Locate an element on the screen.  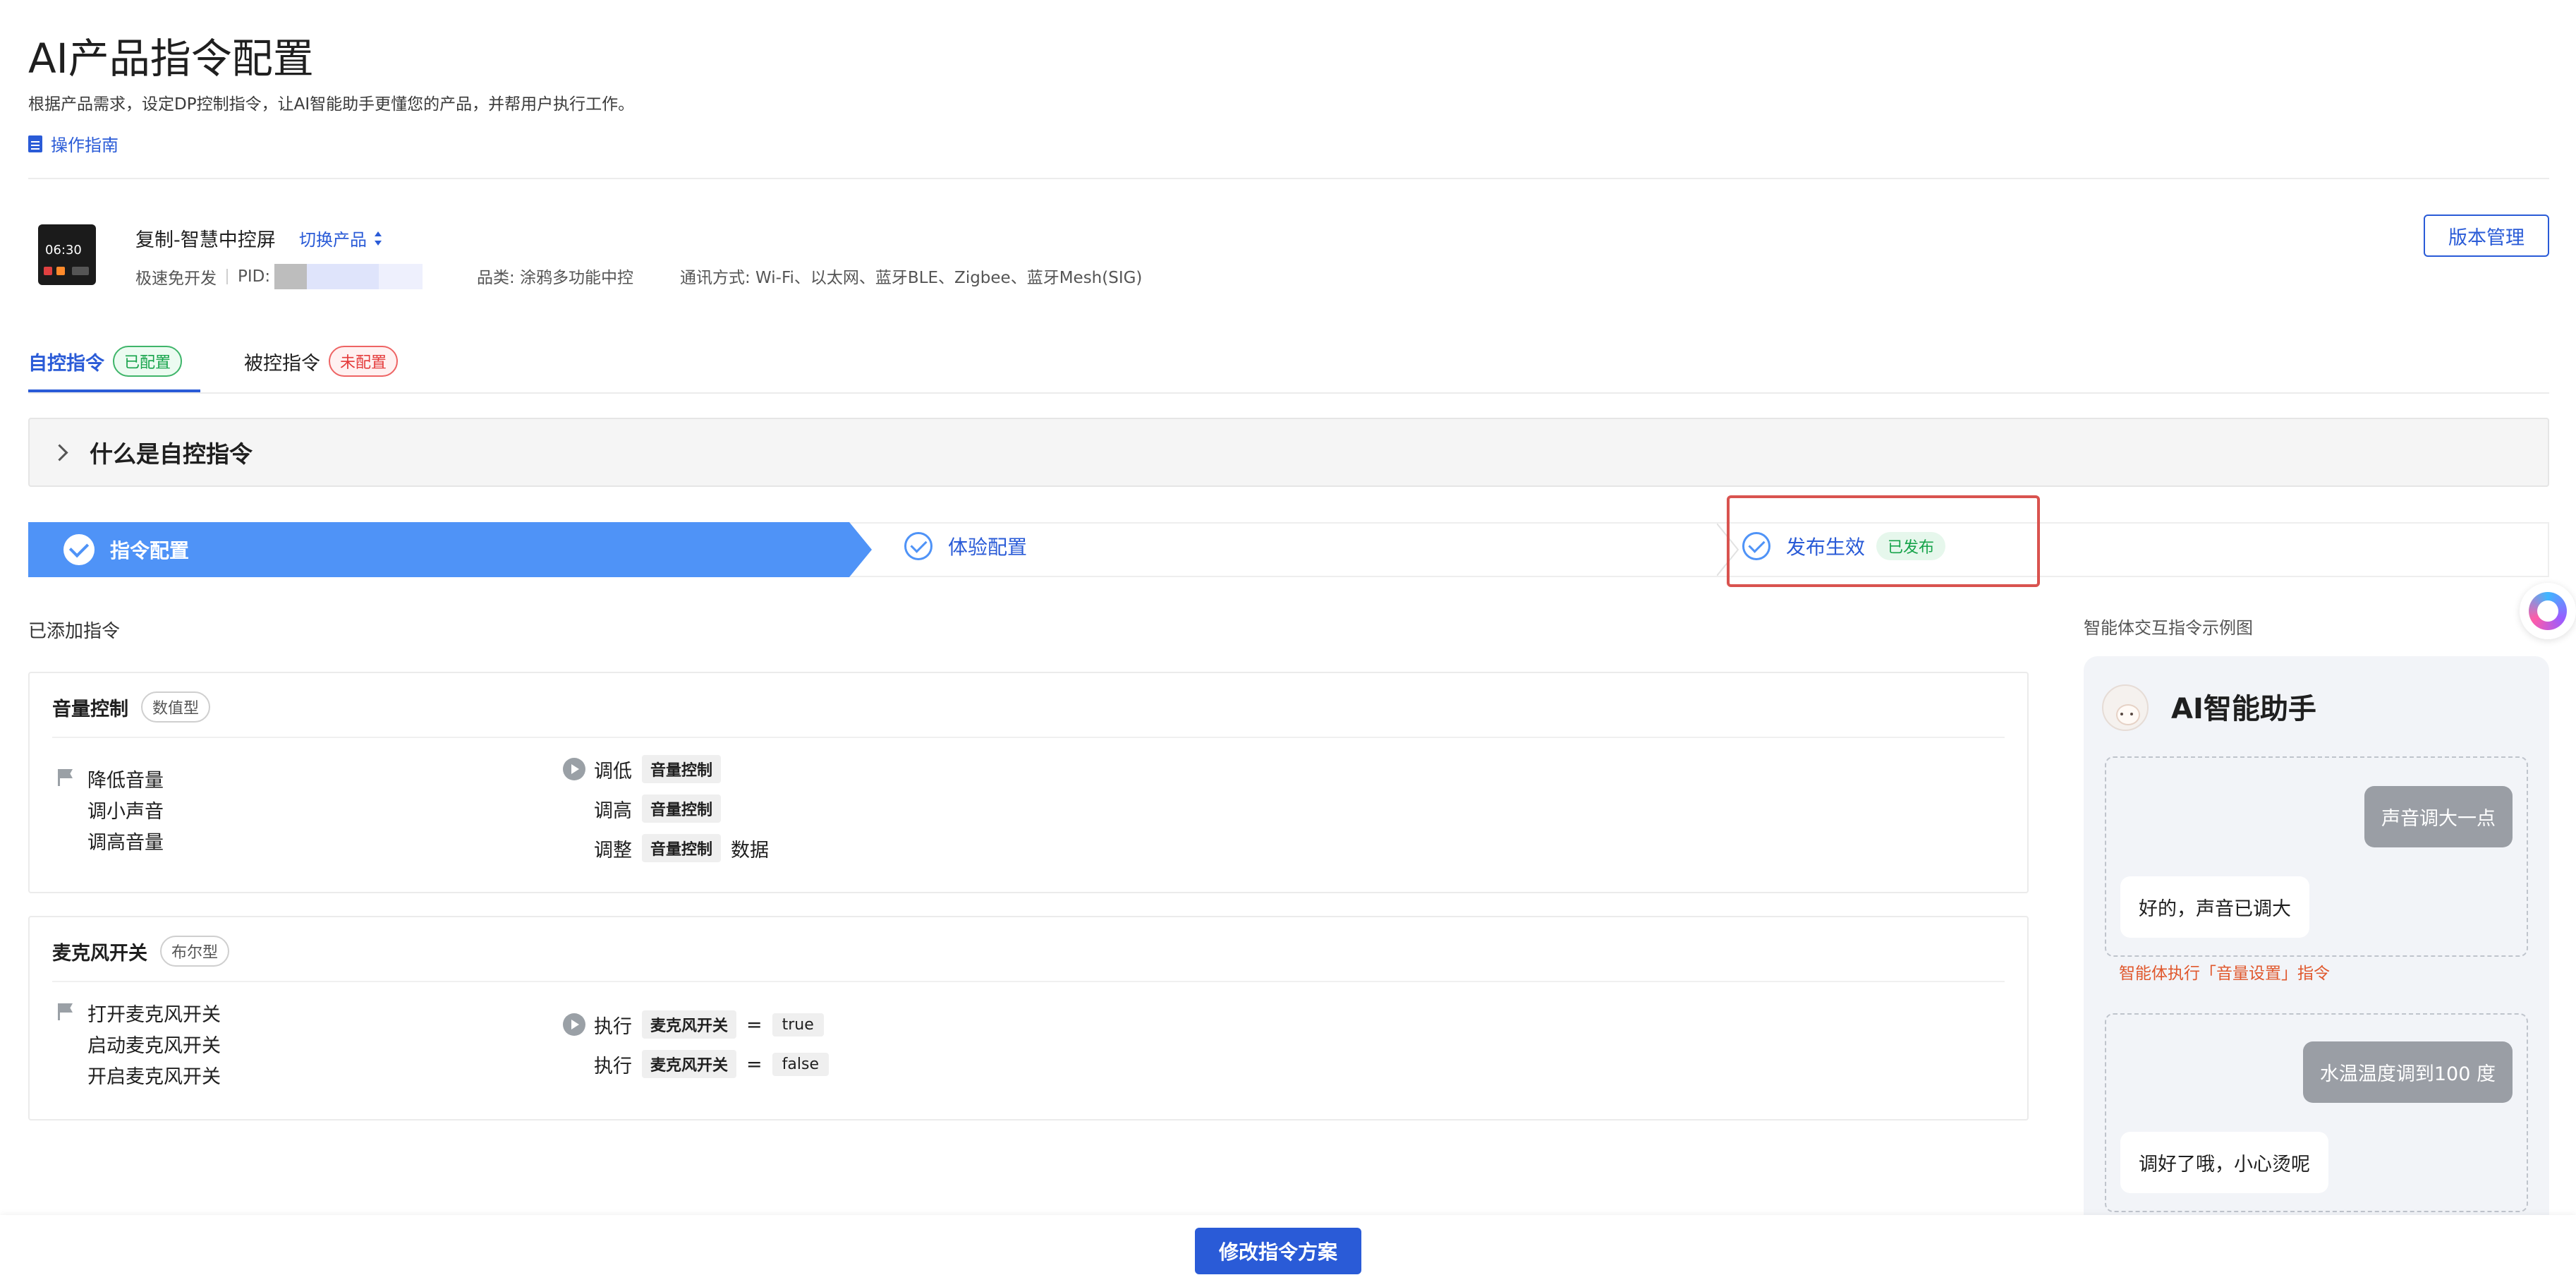
trigger-phrase: 降低音量 is located at coordinates (125, 781).